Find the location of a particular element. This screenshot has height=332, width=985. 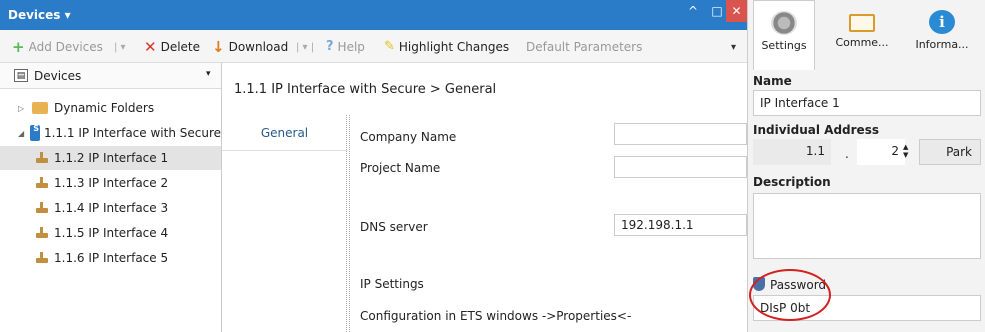

company-name-field is located at coordinates (680, 134).